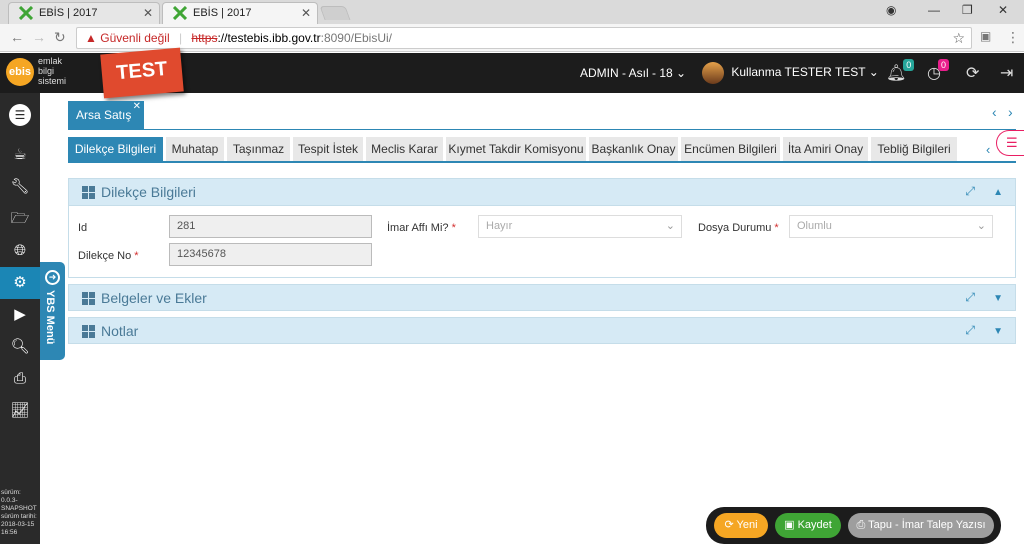  Describe the element at coordinates (404, 149) in the screenshot. I see `tab-meclis-karar: Meclis Karar` at that location.